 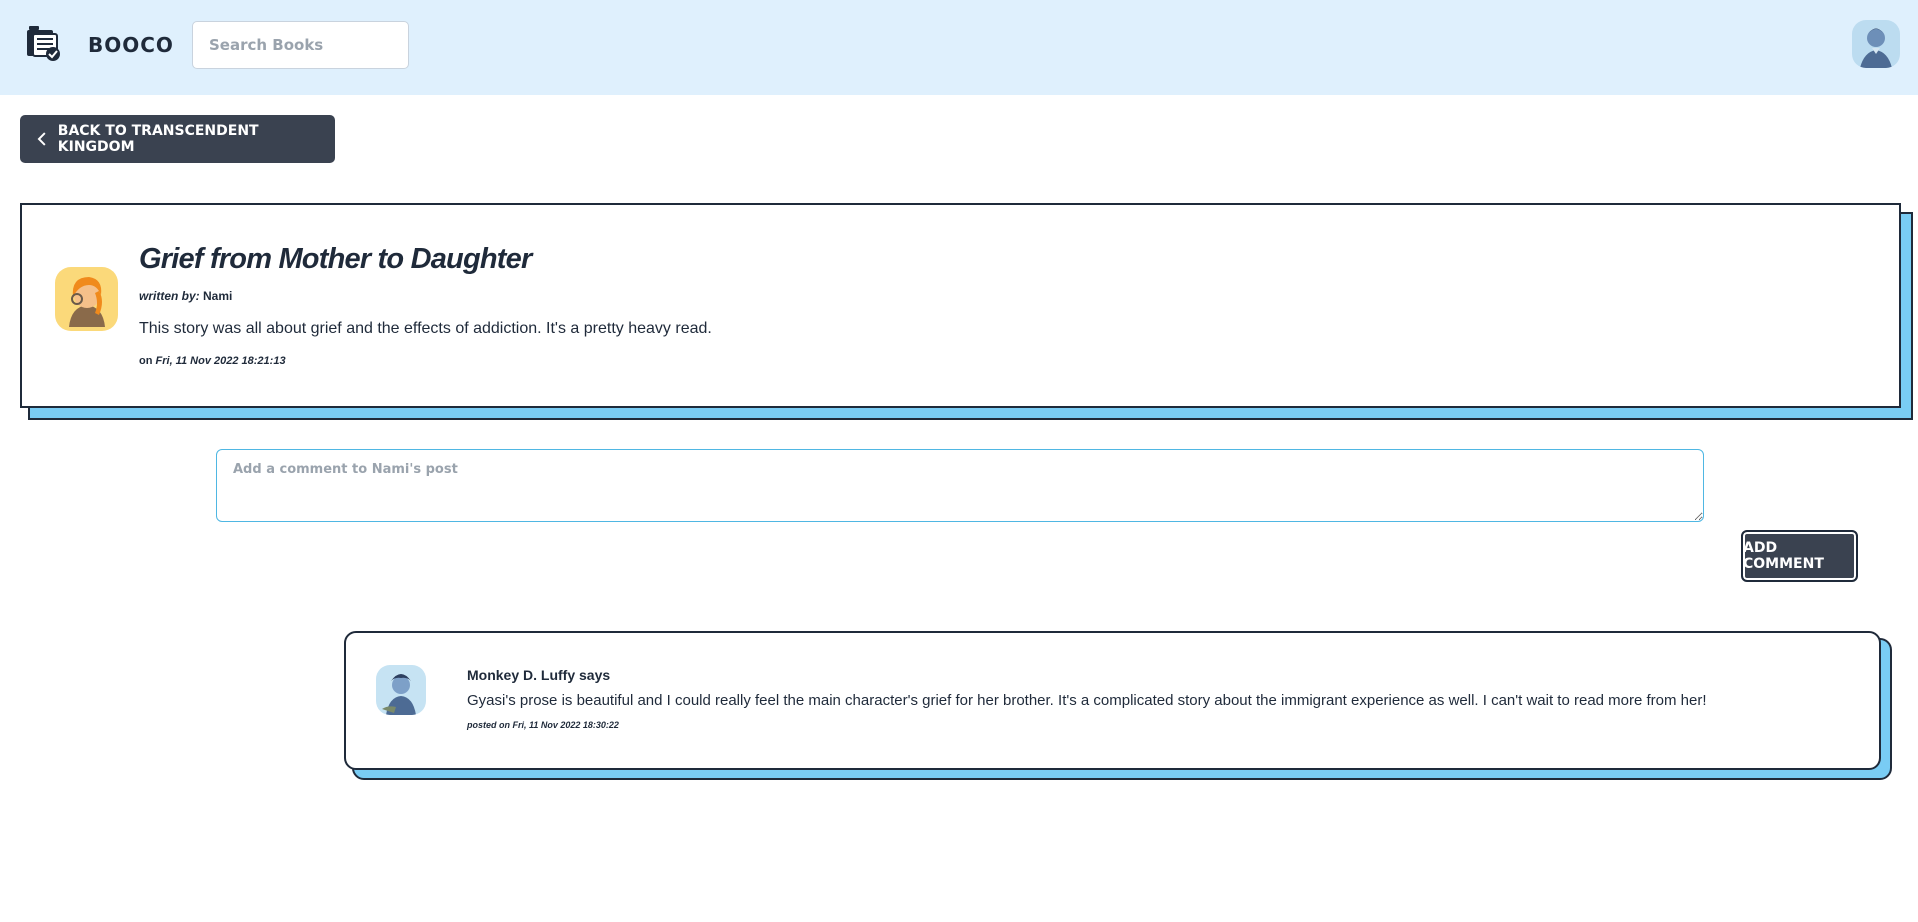 I want to click on back-button: BACK TO TRANSCENDENT KINGDOM, so click(x=177, y=139).